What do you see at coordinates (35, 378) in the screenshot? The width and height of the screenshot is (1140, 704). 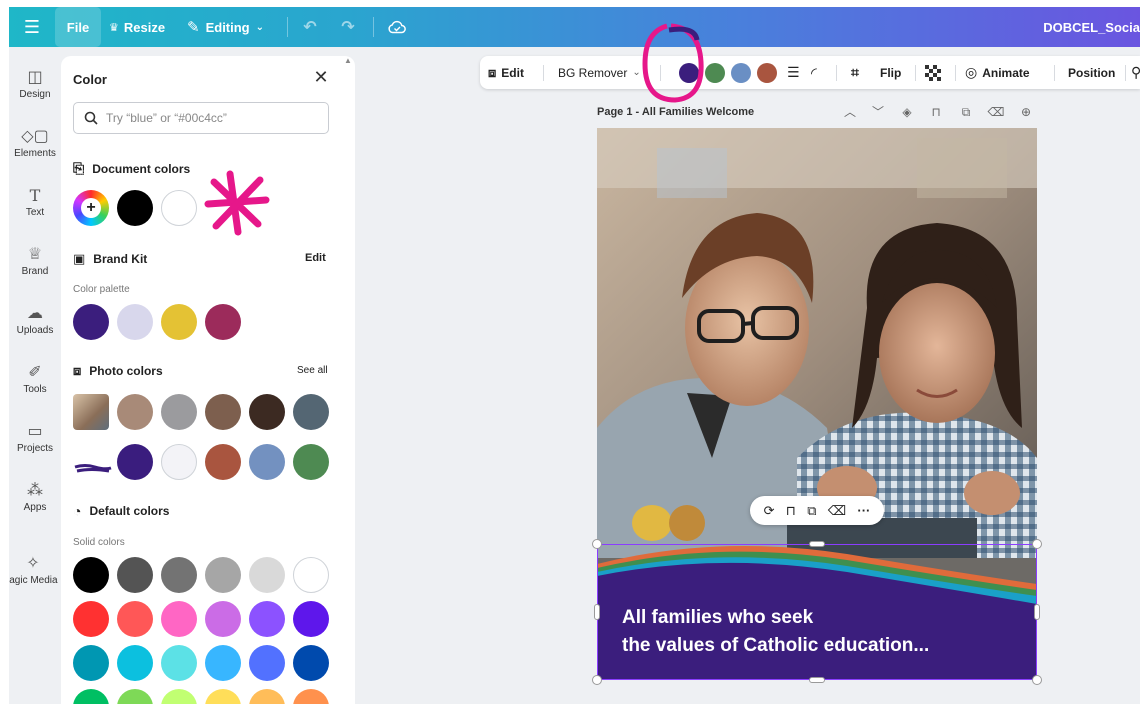 I see `rail-item-tools: ✐ Tools` at bounding box center [35, 378].